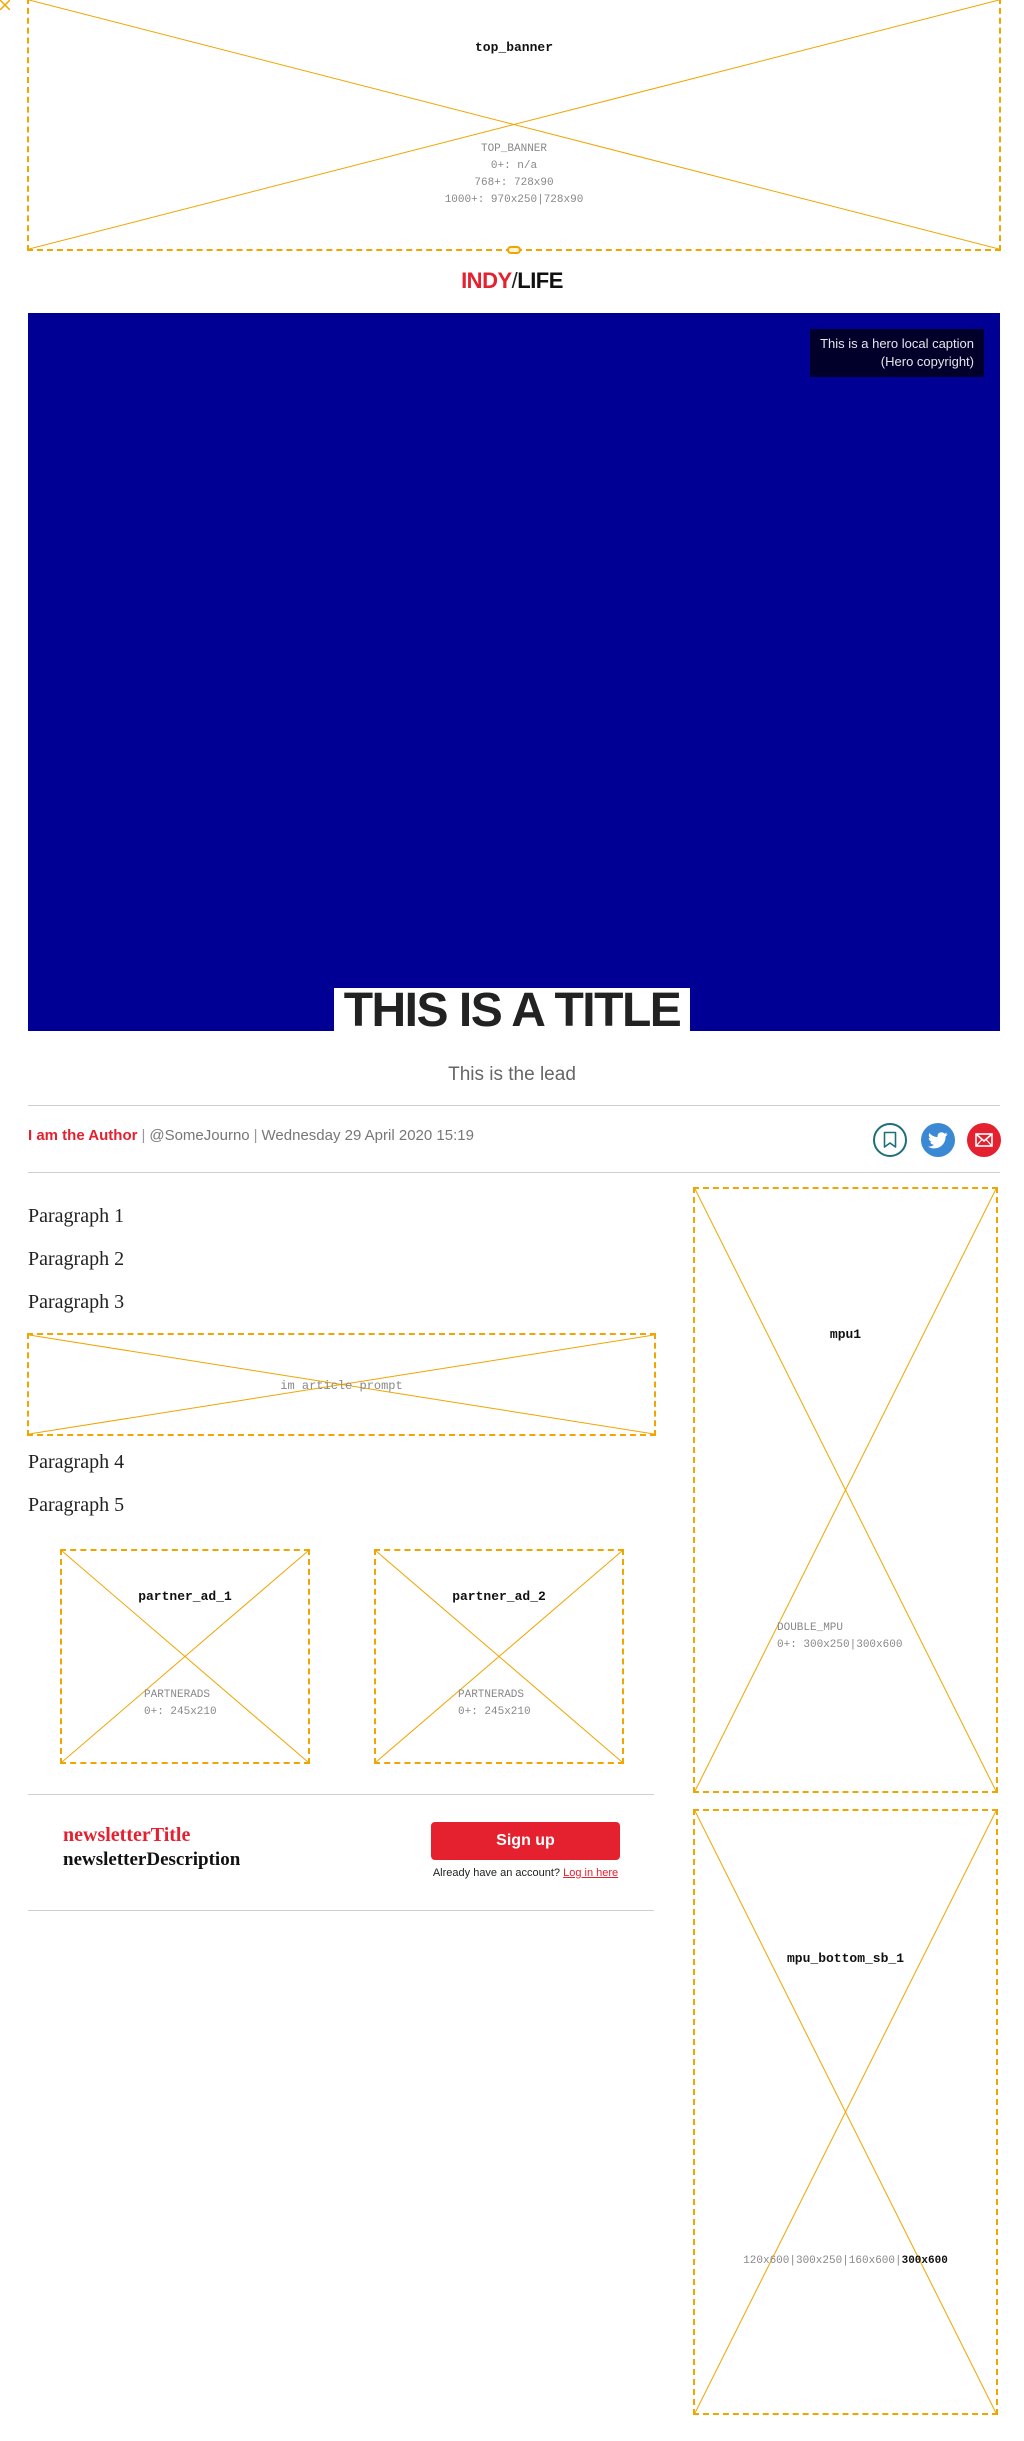  I want to click on email-share-button, so click(984, 1140).